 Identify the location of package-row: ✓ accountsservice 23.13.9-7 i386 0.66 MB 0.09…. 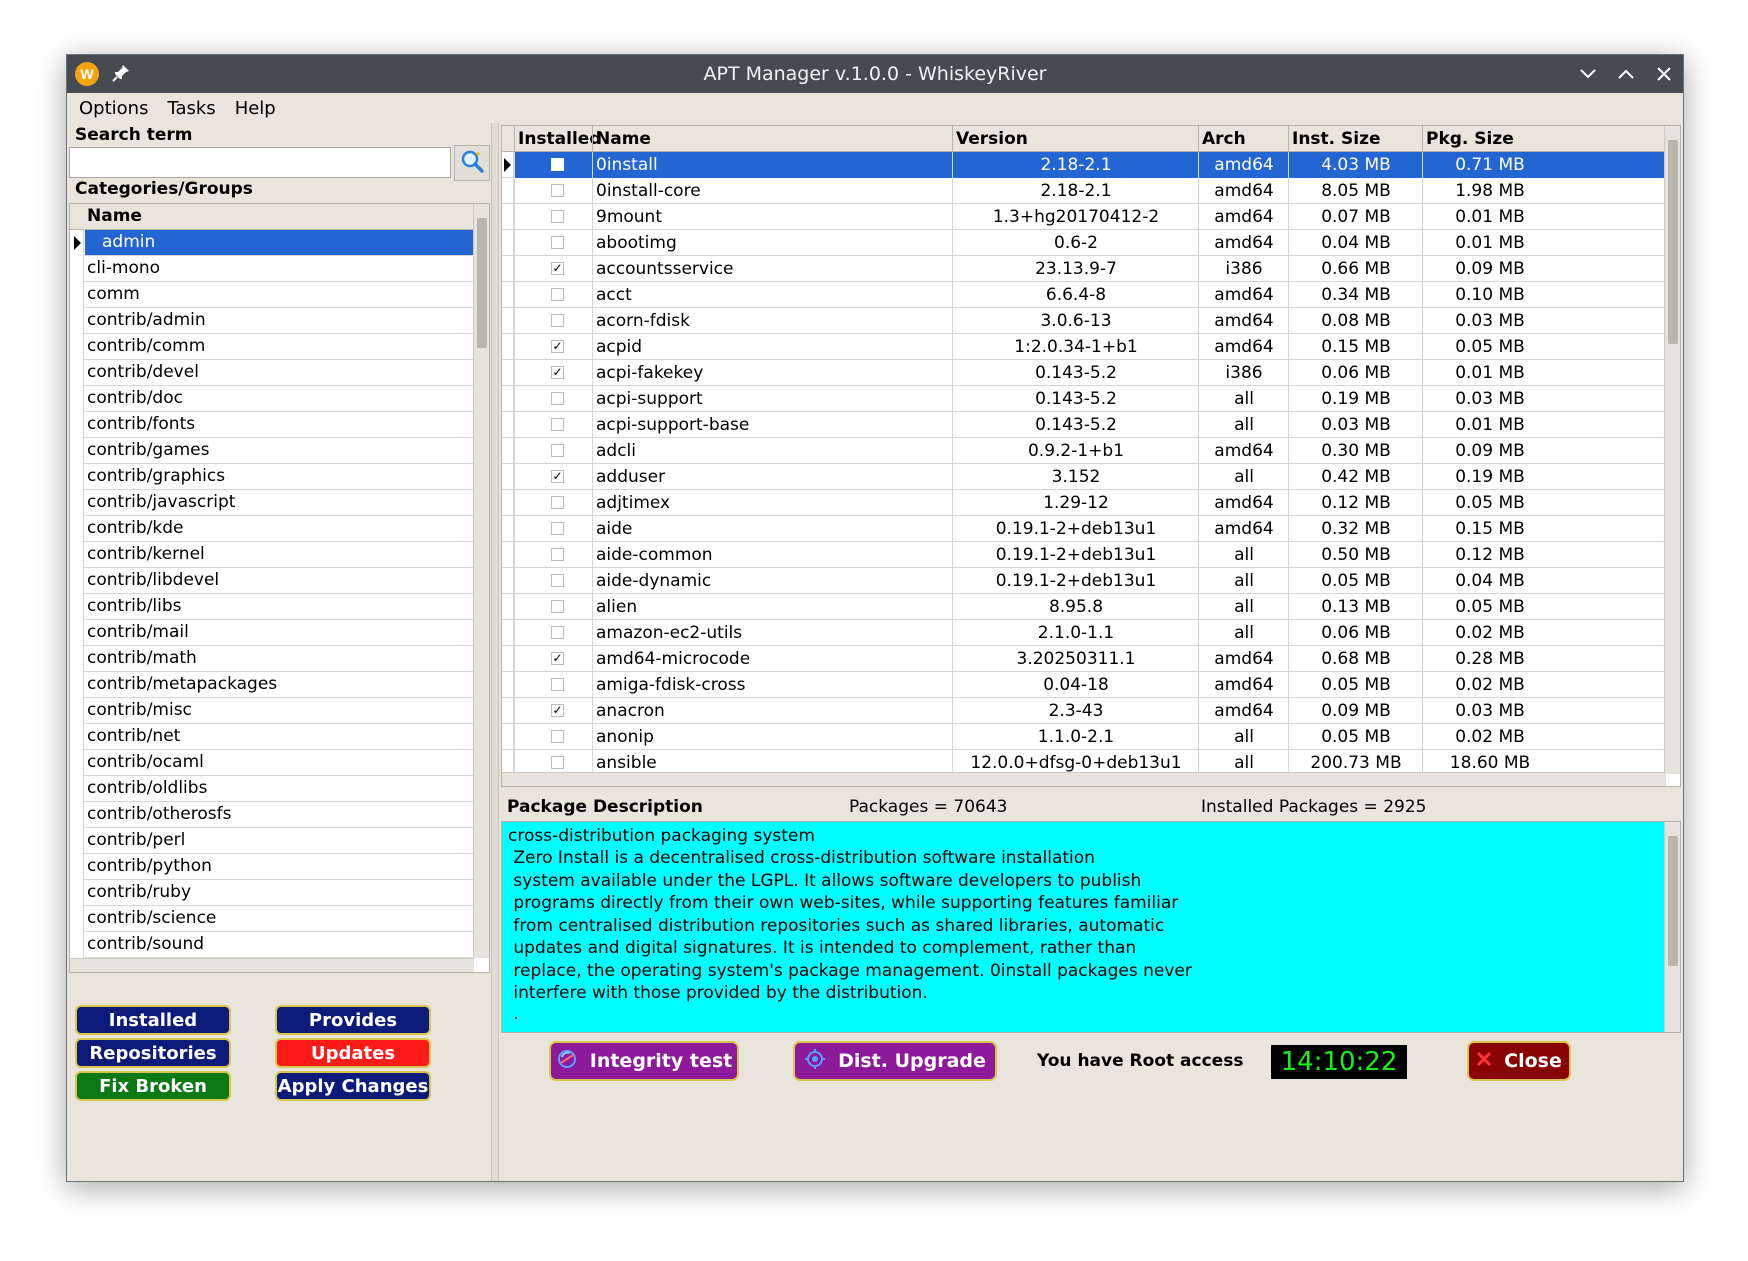
(1084, 269).